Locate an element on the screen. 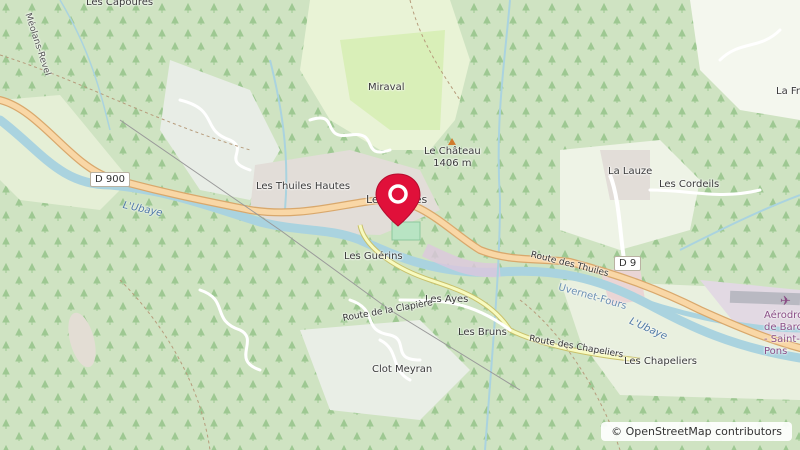 Image resolution: width=800 pixels, height=450 pixels. place-label-les-cordeils: Les Cordeils is located at coordinates (689, 184).